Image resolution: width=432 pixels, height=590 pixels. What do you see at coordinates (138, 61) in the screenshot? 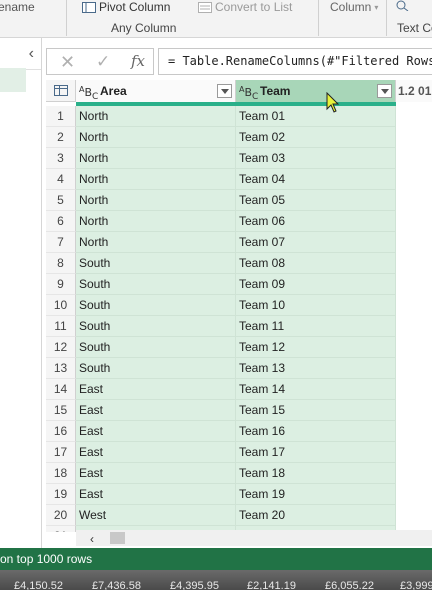
I see `fx-icon: fx` at bounding box center [138, 61].